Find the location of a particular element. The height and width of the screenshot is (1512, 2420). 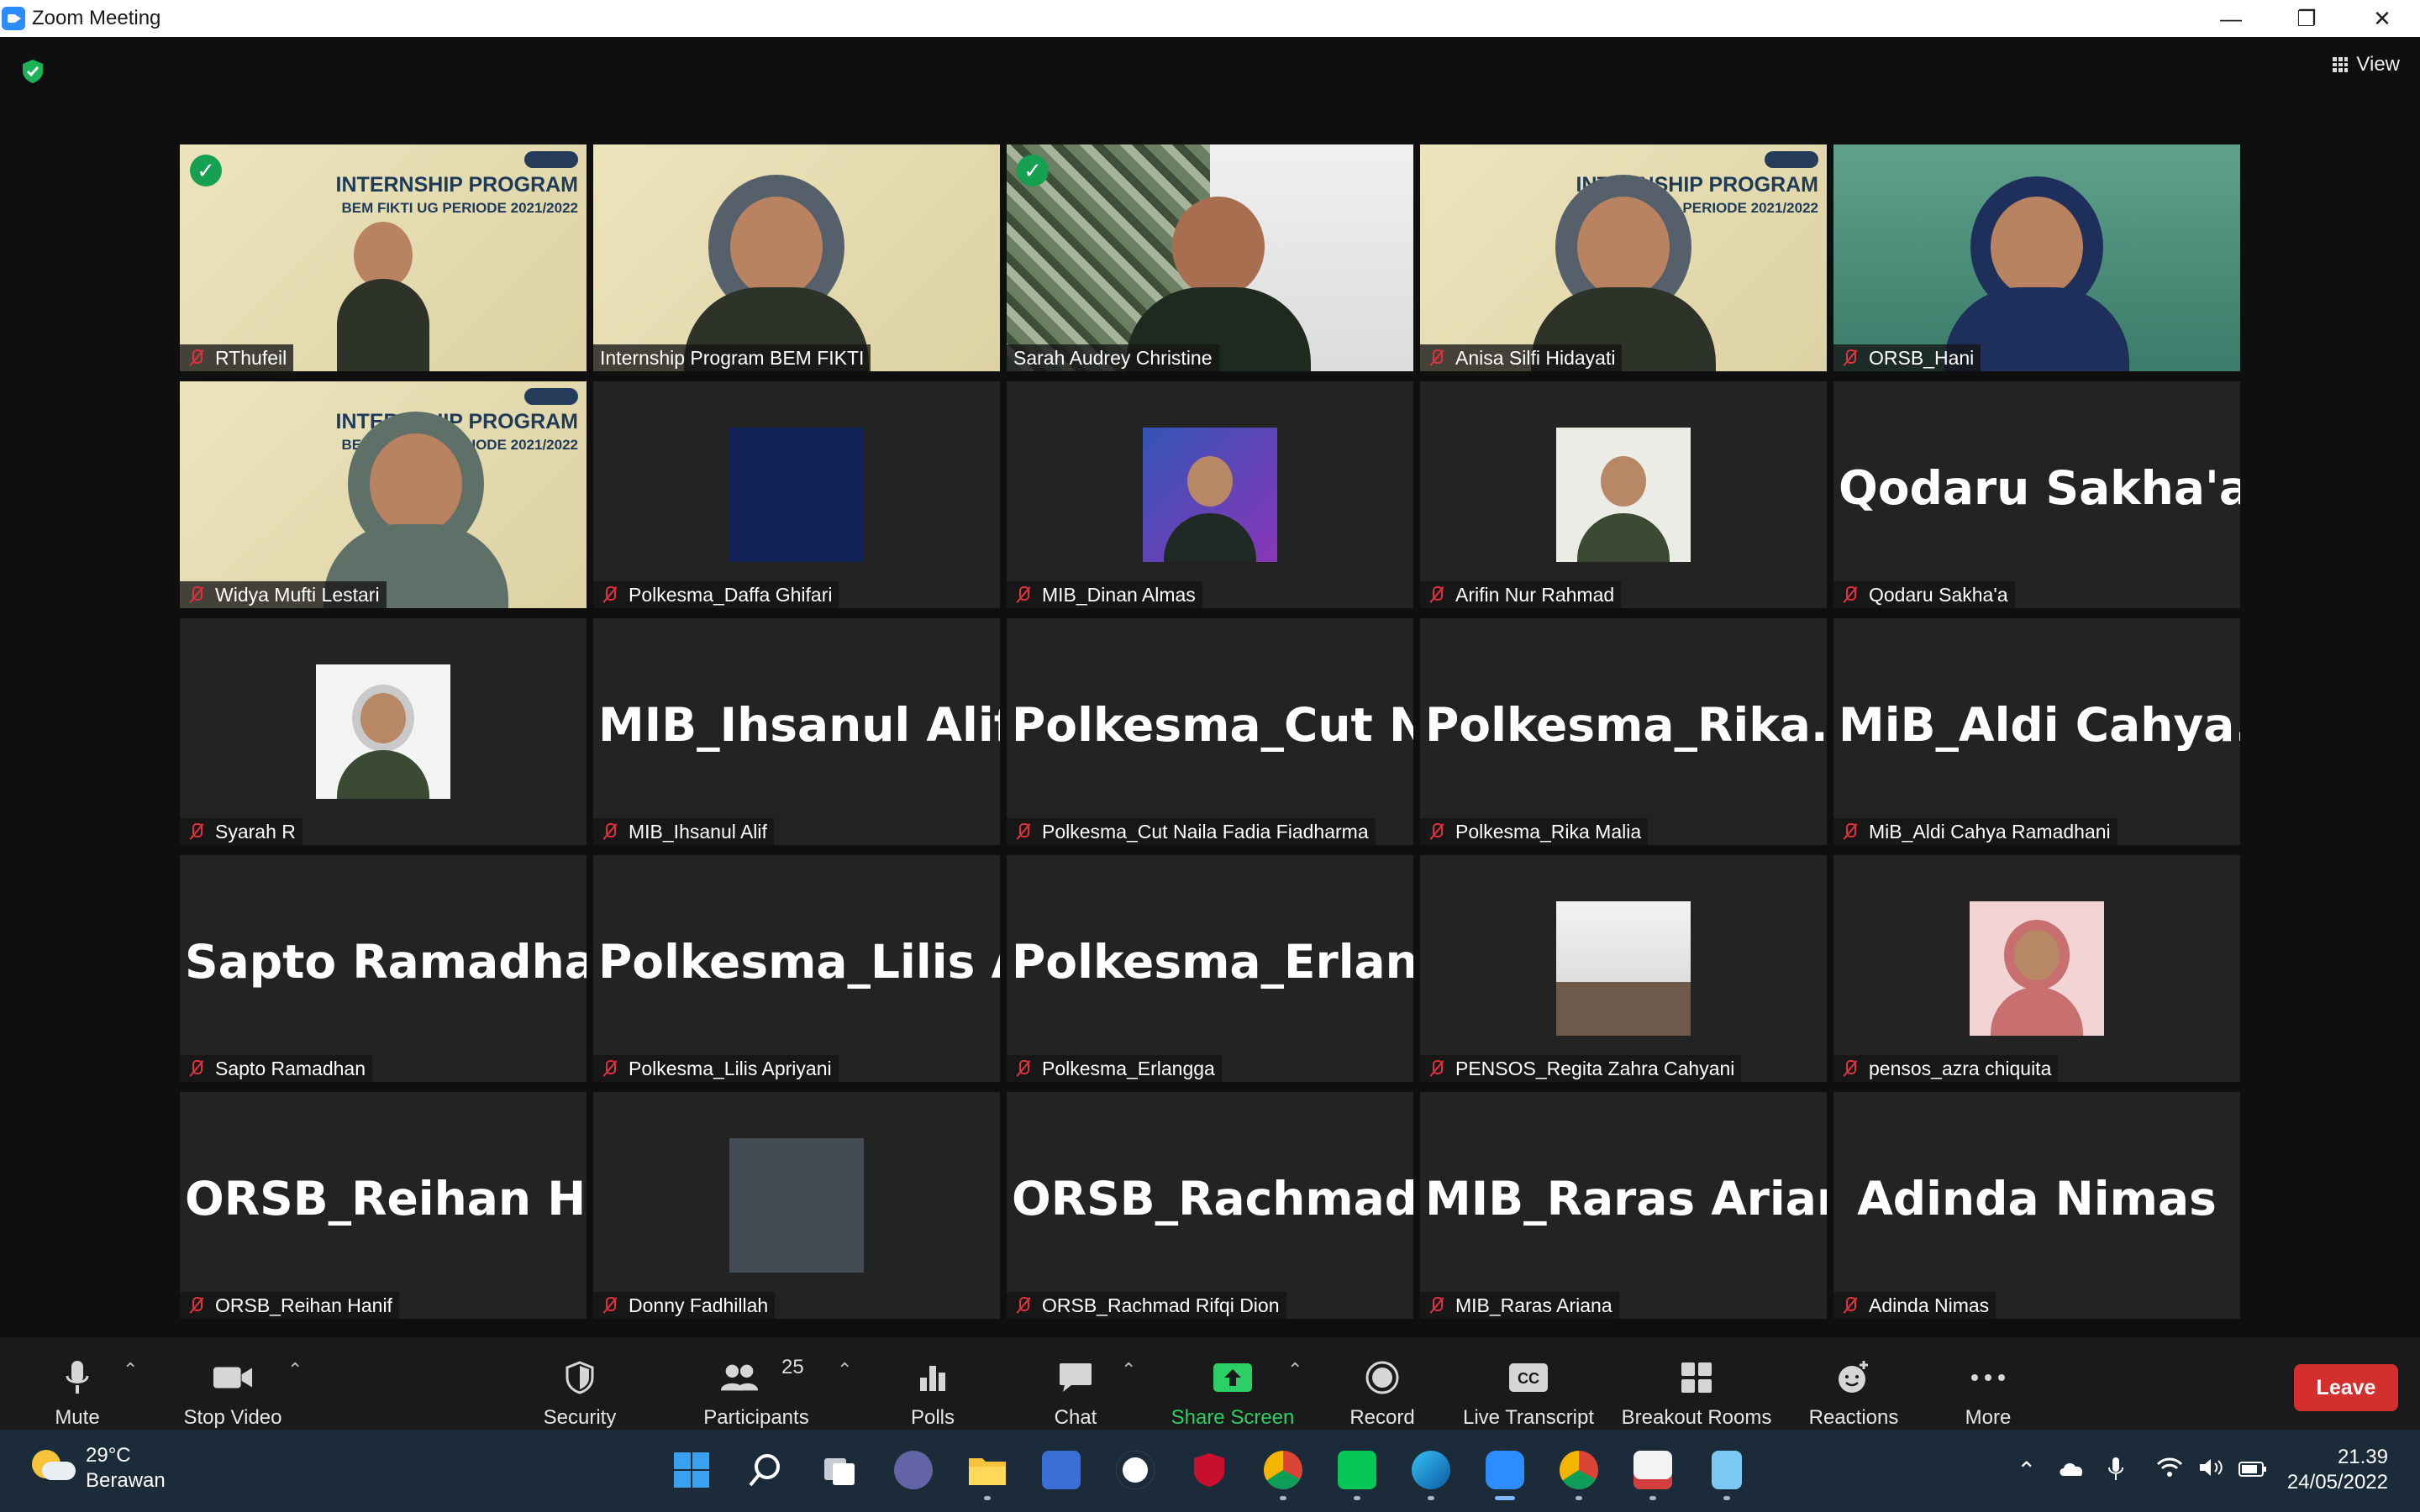

windows-start-icon is located at coordinates (691, 1470).